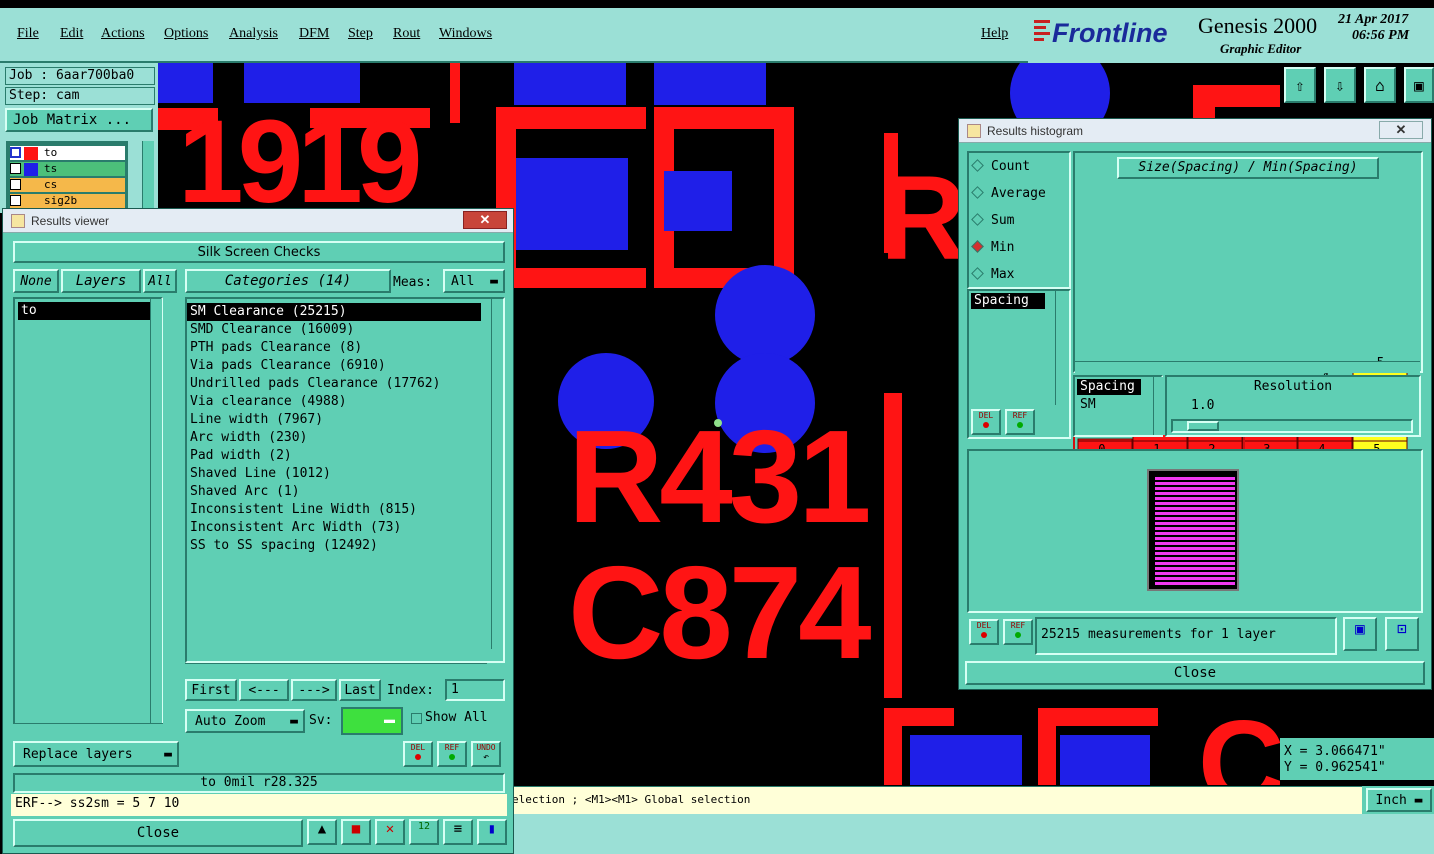  I want to click on histogram-icon: ▮, so click(492, 832).